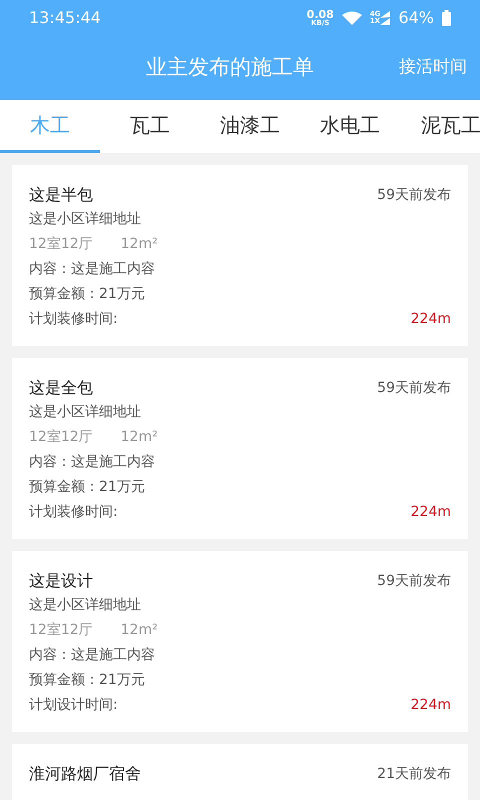  Describe the element at coordinates (73, 705) in the screenshot. I see `plan-time-label: 计划设计时间:` at that location.